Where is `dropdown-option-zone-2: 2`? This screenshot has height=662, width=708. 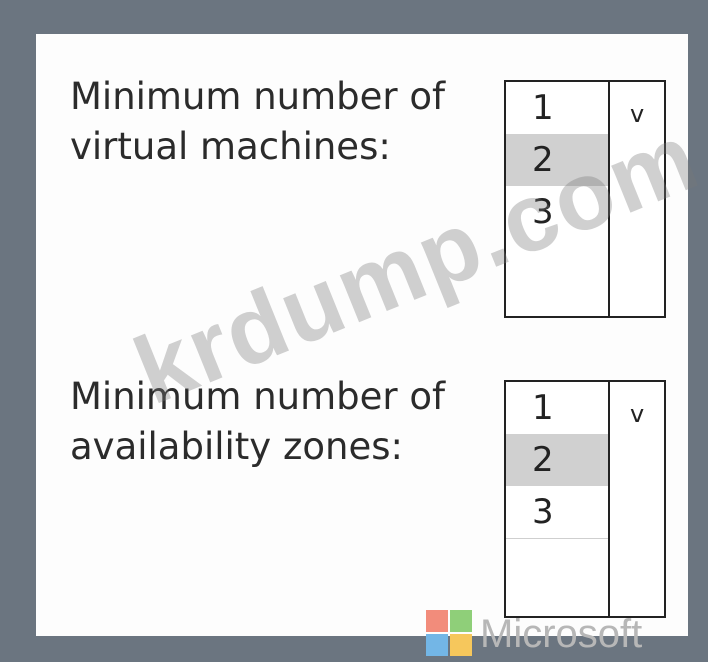
dropdown-option-zone-2: 2 is located at coordinates (557, 460).